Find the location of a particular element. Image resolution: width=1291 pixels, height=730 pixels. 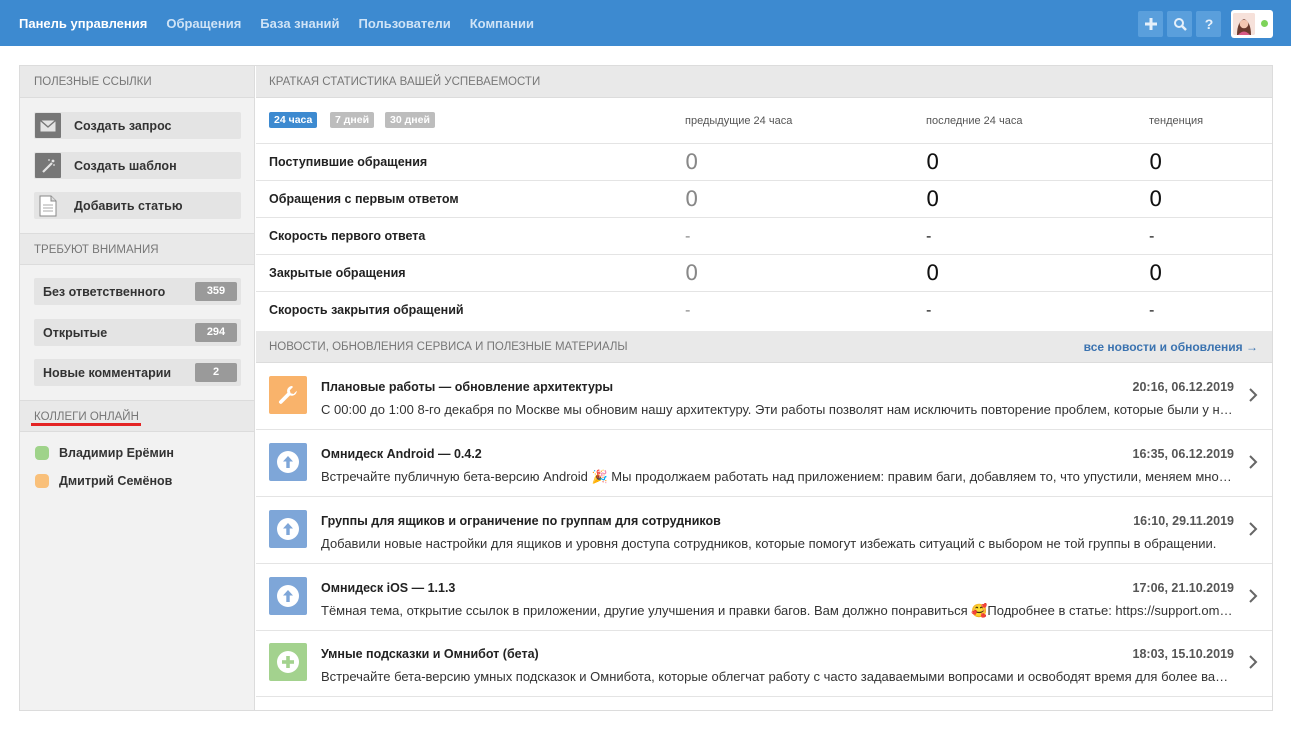

colleague-item: Владимир Ерёмин is located at coordinates (104, 453).